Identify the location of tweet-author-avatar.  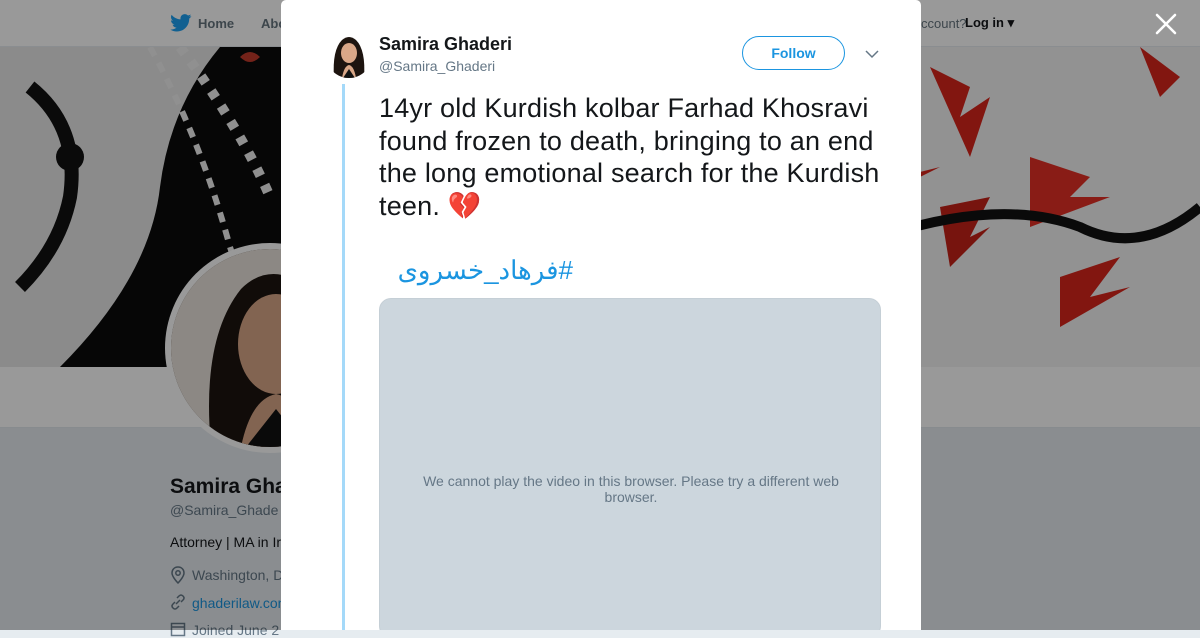
(349, 55).